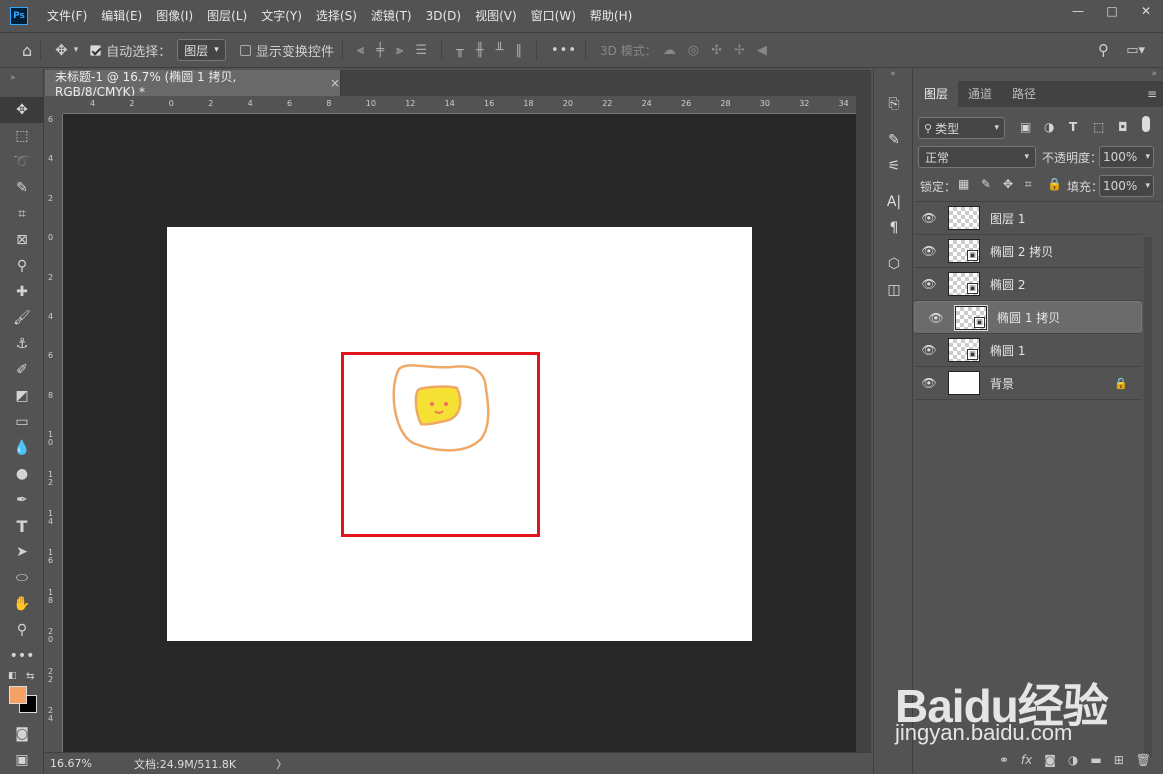 This screenshot has width=1163, height=774. I want to click on new-layer-icon: ⊞, so click(1119, 760).